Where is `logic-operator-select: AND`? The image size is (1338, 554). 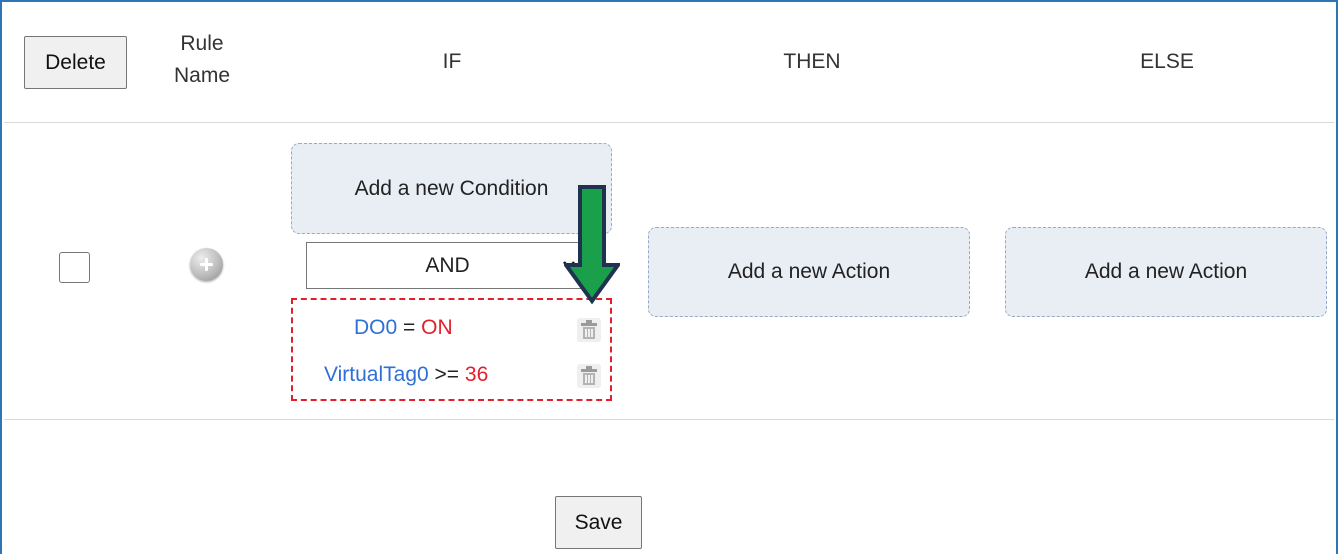
logic-operator-select: AND is located at coordinates (447, 265).